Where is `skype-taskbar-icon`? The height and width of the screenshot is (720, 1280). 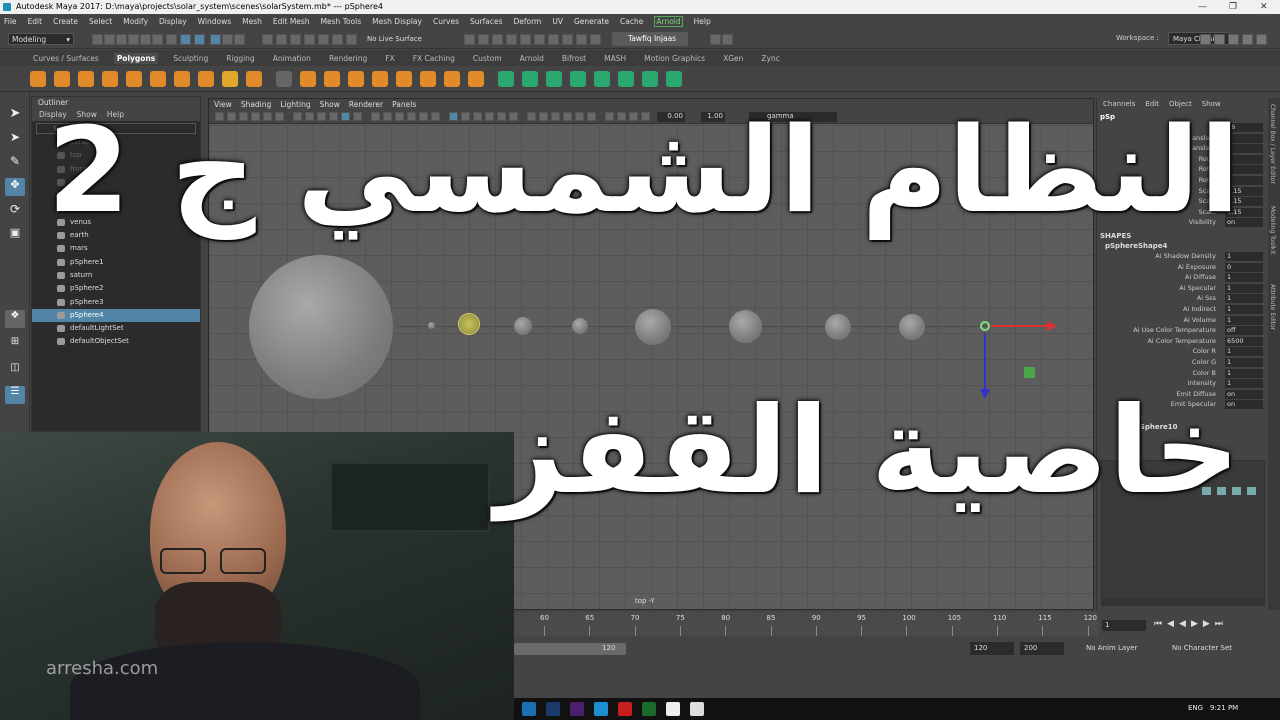
skype-taskbar-icon is located at coordinates (601, 709).